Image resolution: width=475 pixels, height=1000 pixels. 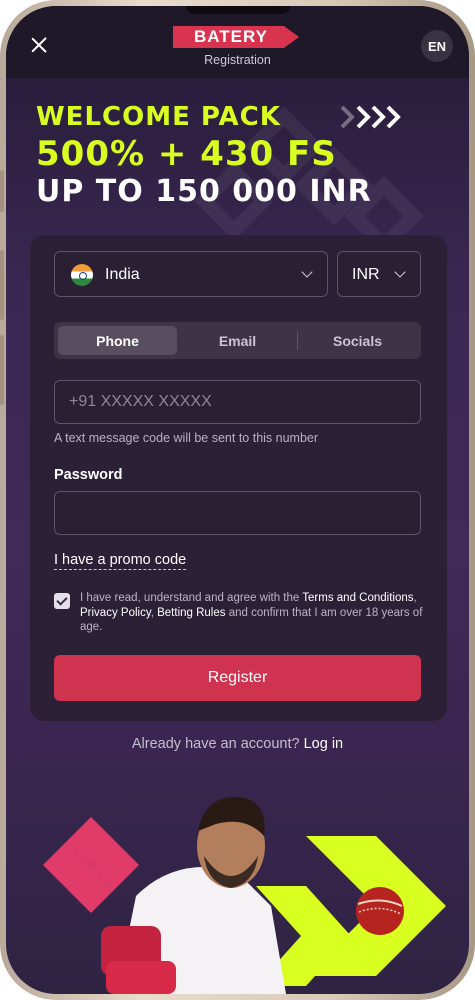 What do you see at coordinates (158, 117) in the screenshot?
I see `promo-headline: WELCOME PACK` at bounding box center [158, 117].